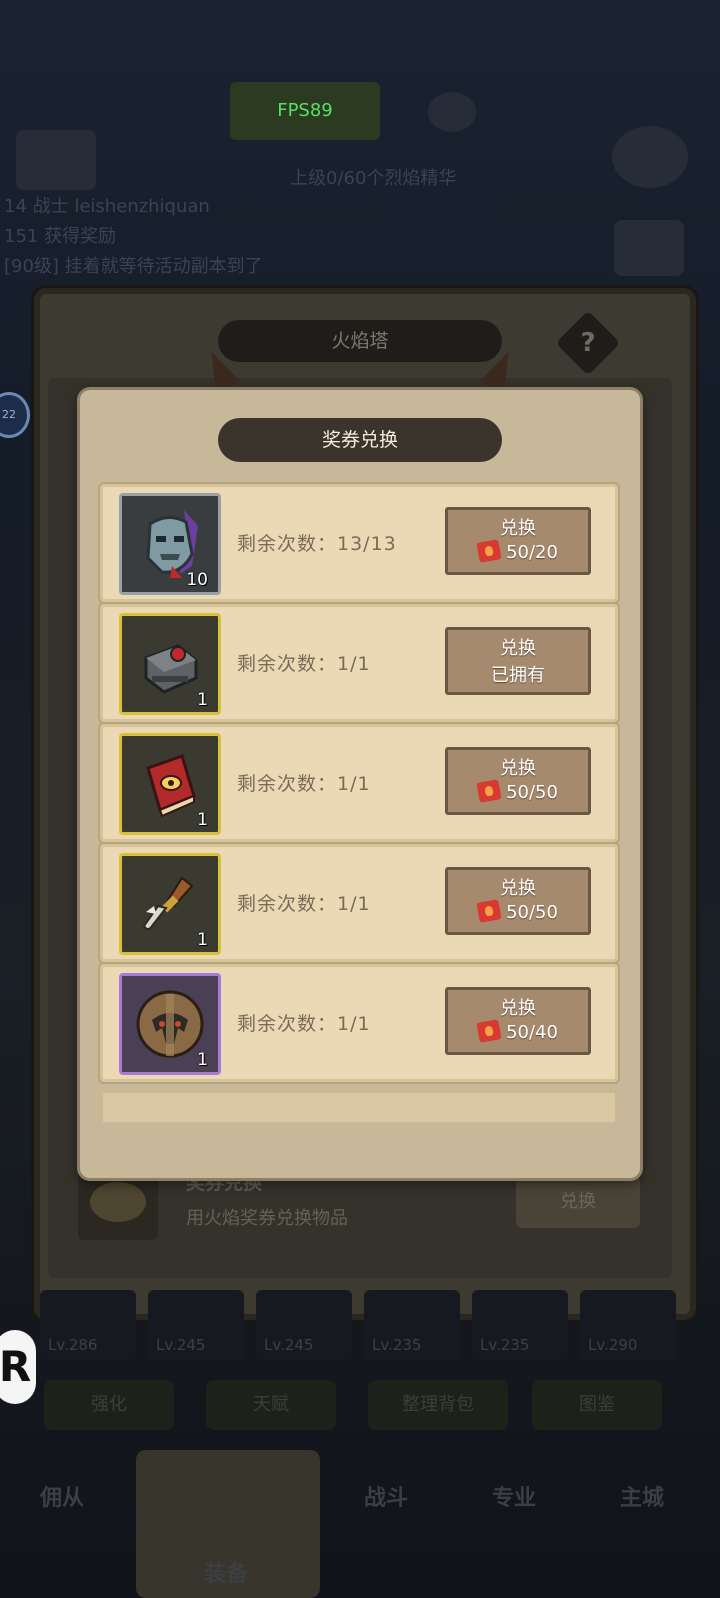 This screenshot has width=720, height=1598. Describe the element at coordinates (60, 236) in the screenshot. I see `bg-chat-line: 151 获得奖励` at that location.